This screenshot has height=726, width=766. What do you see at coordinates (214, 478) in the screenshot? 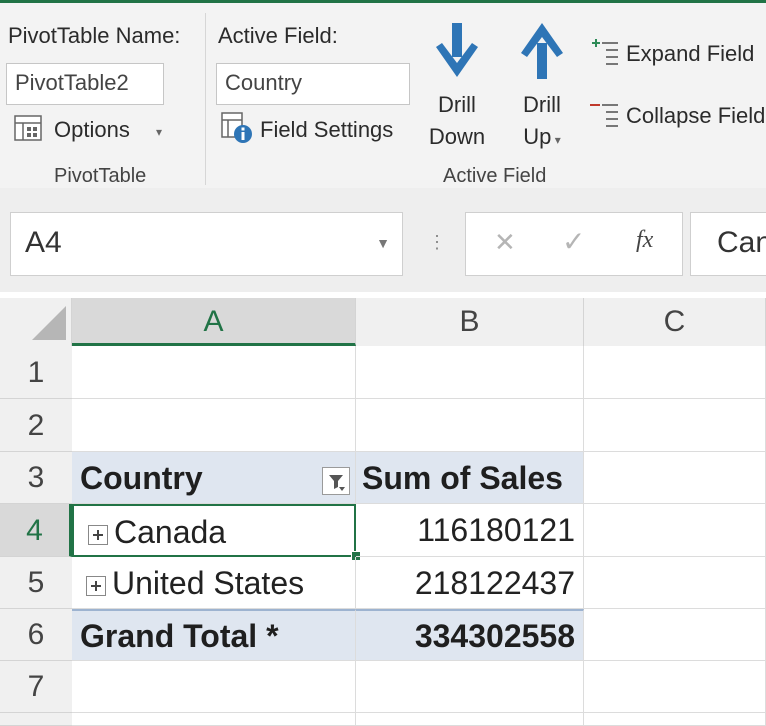
I see `pivot-row-header-cell: Country` at bounding box center [214, 478].